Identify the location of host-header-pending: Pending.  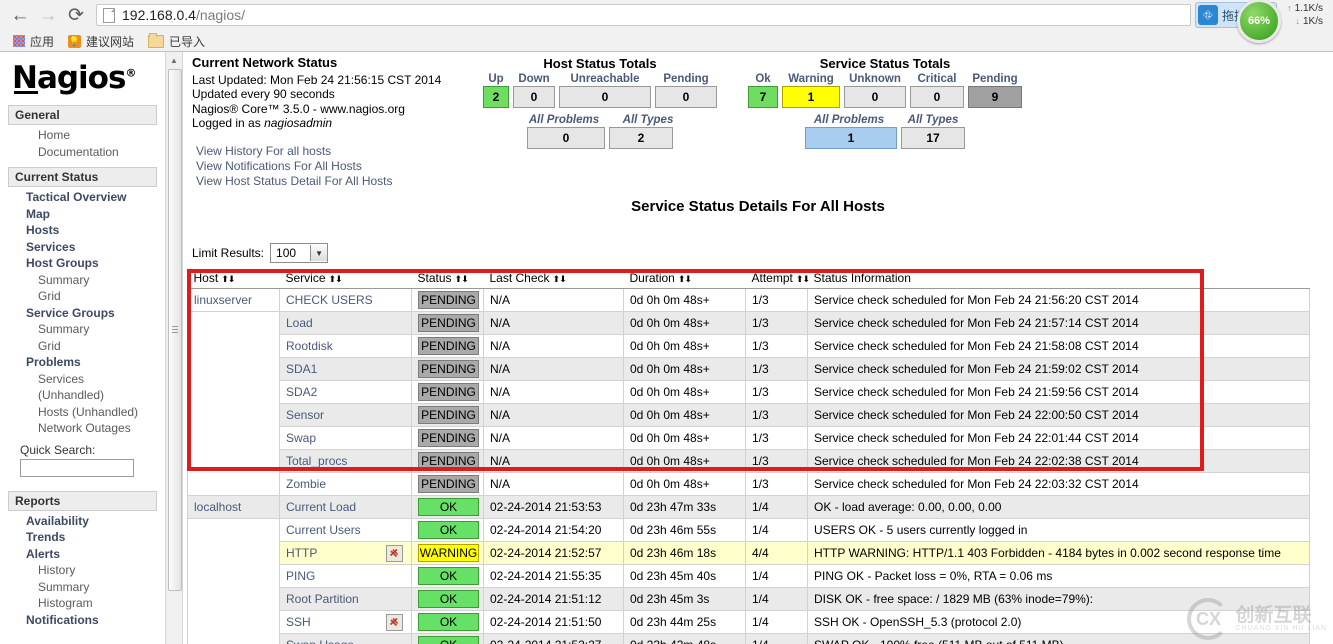
(686, 79).